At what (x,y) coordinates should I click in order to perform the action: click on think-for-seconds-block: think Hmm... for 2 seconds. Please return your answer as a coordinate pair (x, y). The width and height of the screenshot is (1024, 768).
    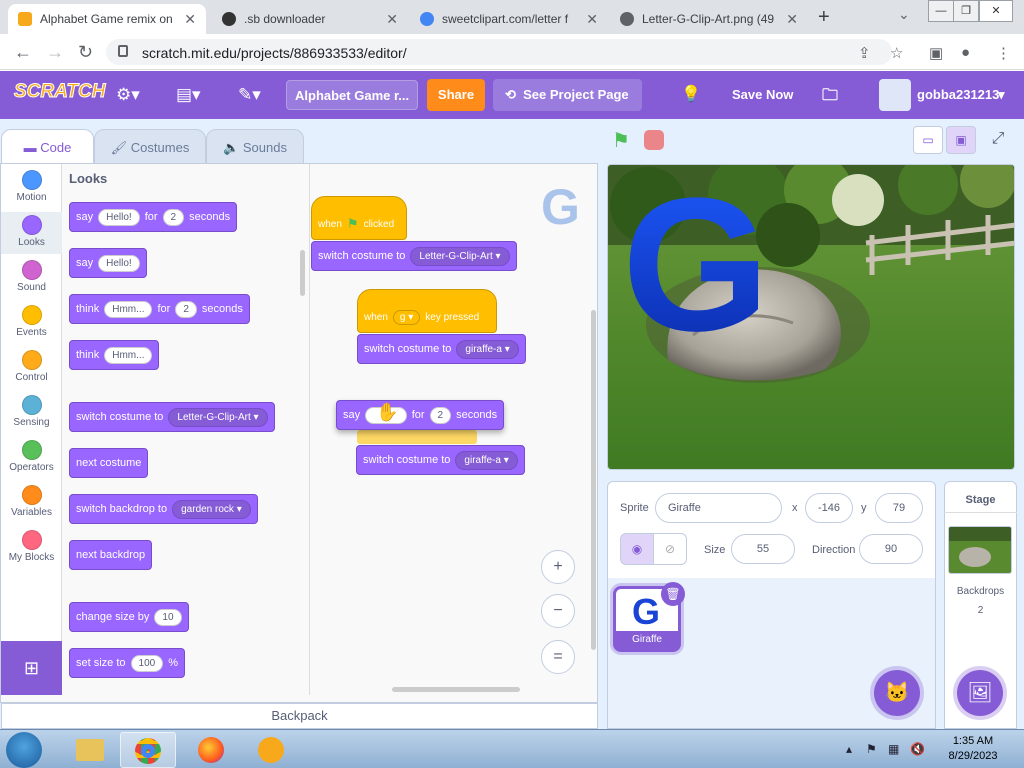
    Looking at the image, I should click on (159, 309).